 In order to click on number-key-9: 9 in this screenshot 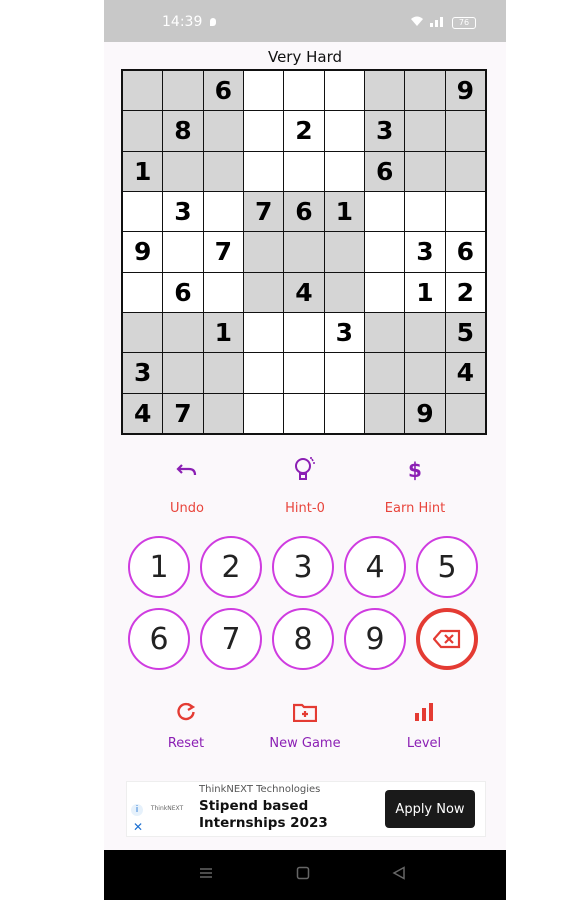, I will do `click(375, 639)`.